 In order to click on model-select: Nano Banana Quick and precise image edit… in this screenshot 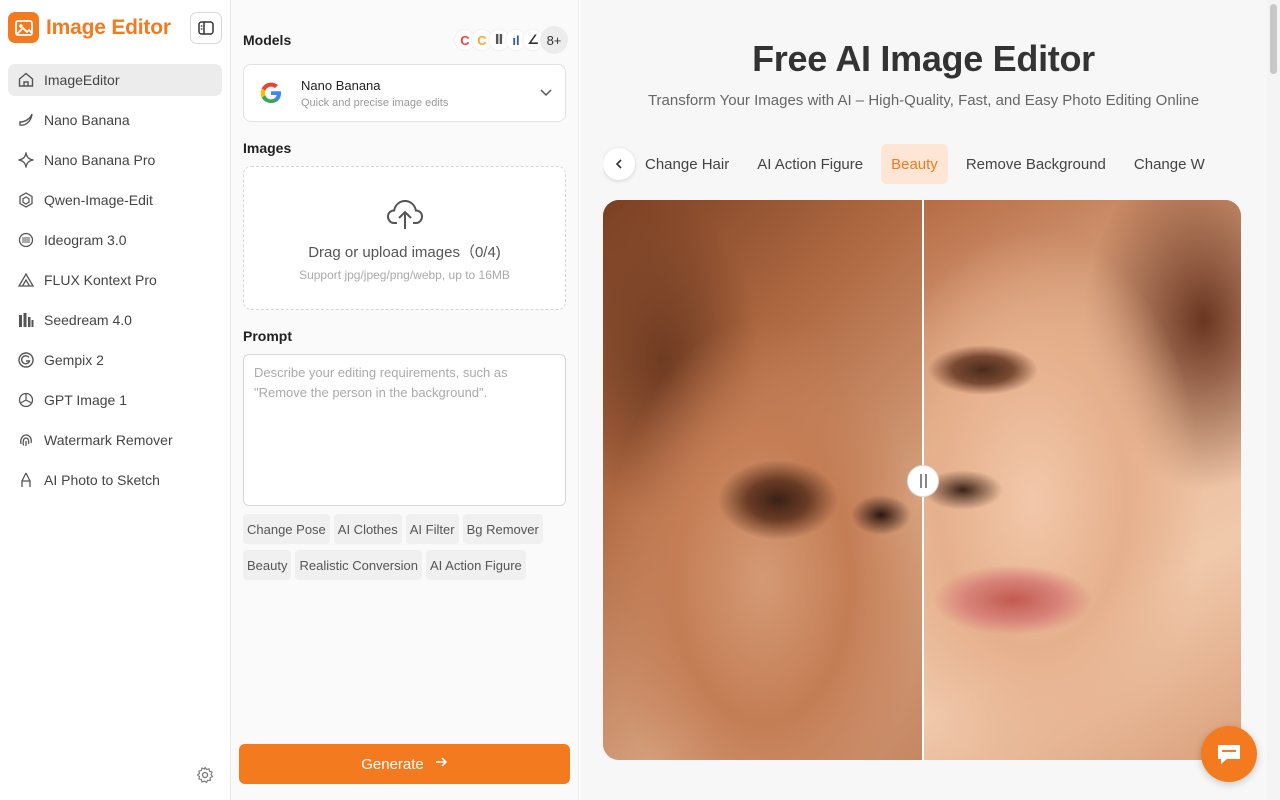, I will do `click(404, 93)`.